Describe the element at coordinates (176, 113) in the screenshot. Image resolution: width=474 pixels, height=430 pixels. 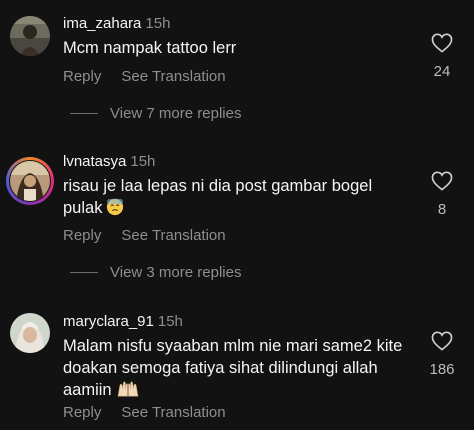
I see `view-more-replies-label: View 7 more replies` at that location.